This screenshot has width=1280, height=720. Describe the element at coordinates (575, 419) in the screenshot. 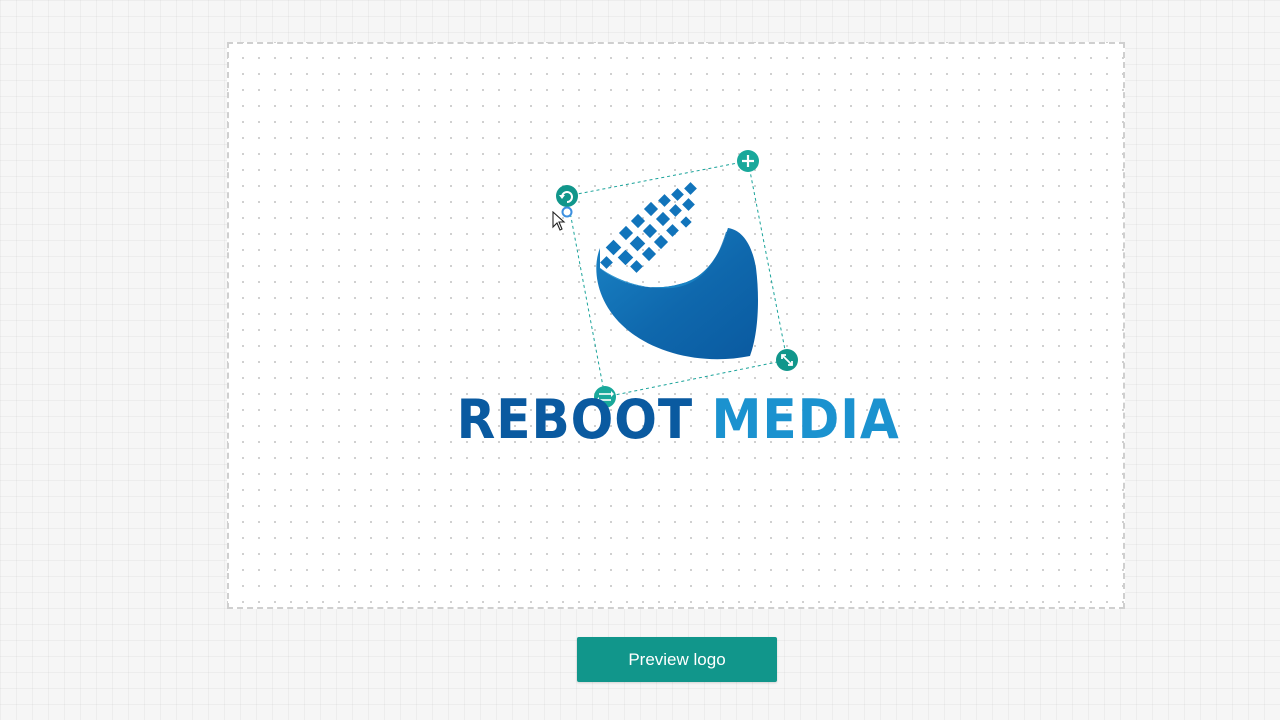

I see `brand-word-reboot: REBOOT` at that location.